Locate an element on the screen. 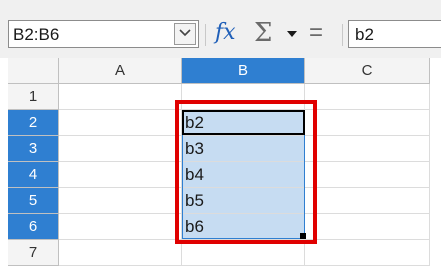 Image resolution: width=441 pixels, height=277 pixels. row-header-1: 1 is located at coordinates (33, 97).